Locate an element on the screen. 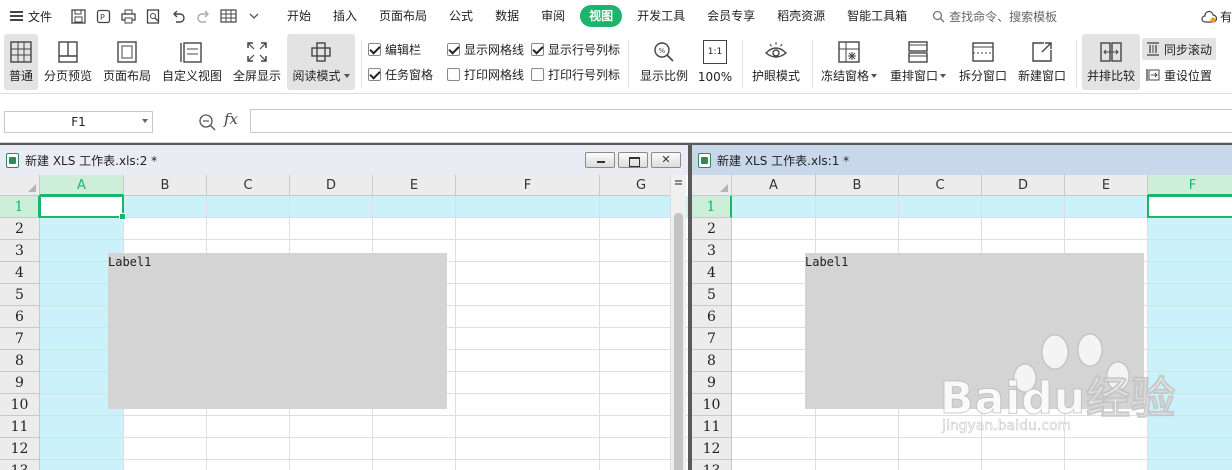 Image resolution: width=1232 pixels, height=470 pixels. tab-review: 审阅 is located at coordinates (553, 16).